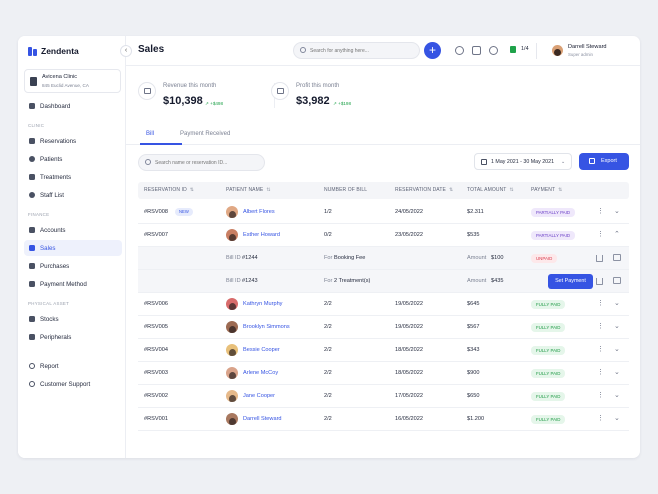 The image size is (658, 494). I want to click on patient-avatar, so click(232, 235).